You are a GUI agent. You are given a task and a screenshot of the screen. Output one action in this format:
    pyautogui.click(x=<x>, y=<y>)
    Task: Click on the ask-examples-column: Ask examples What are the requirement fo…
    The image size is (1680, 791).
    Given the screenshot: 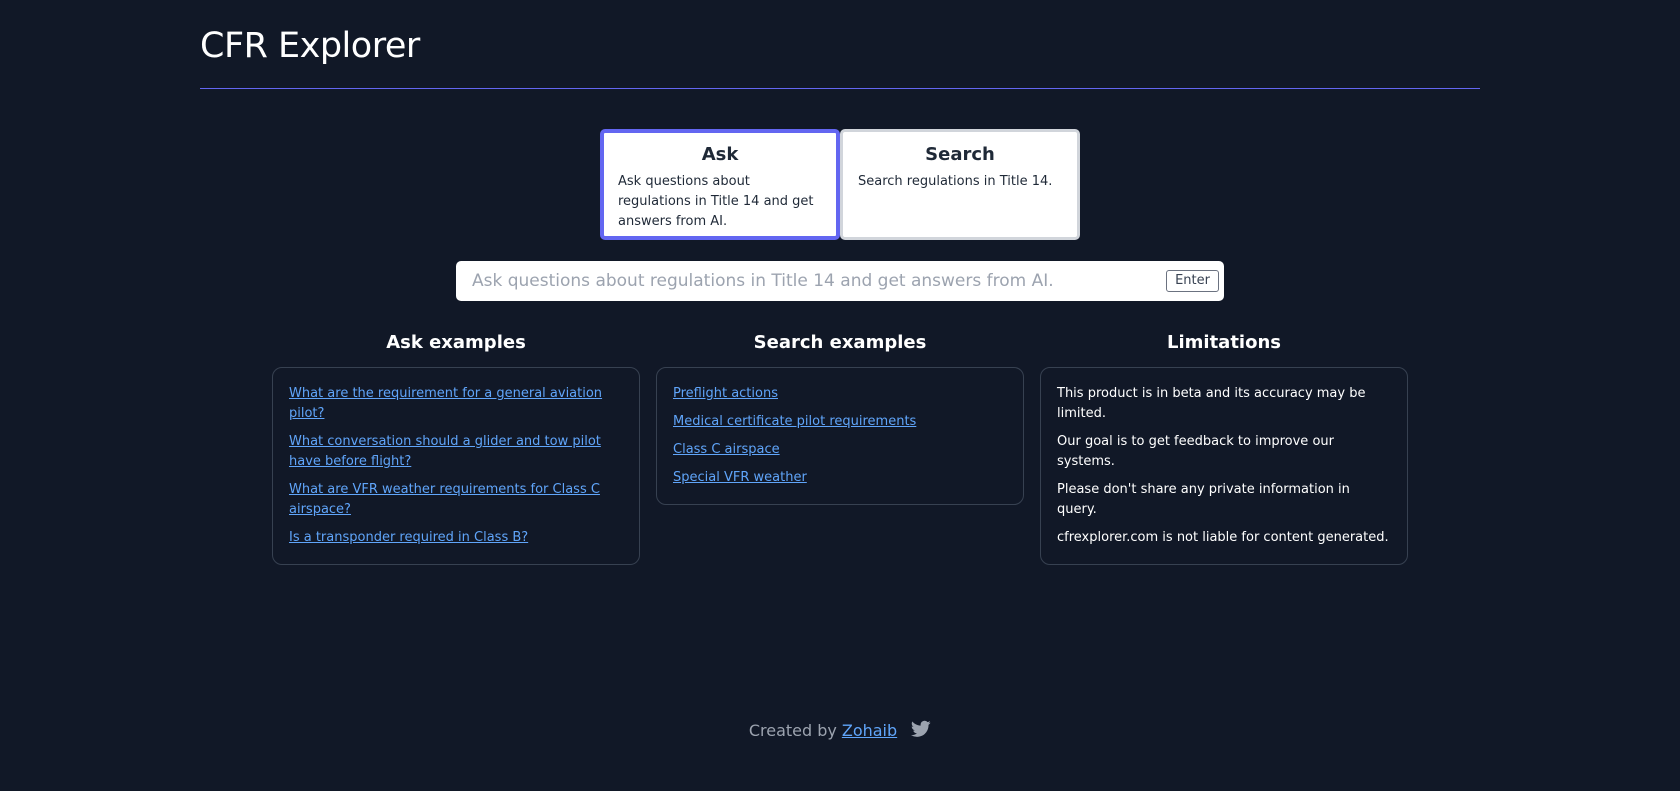 What is the action you would take?
    pyautogui.click(x=456, y=448)
    